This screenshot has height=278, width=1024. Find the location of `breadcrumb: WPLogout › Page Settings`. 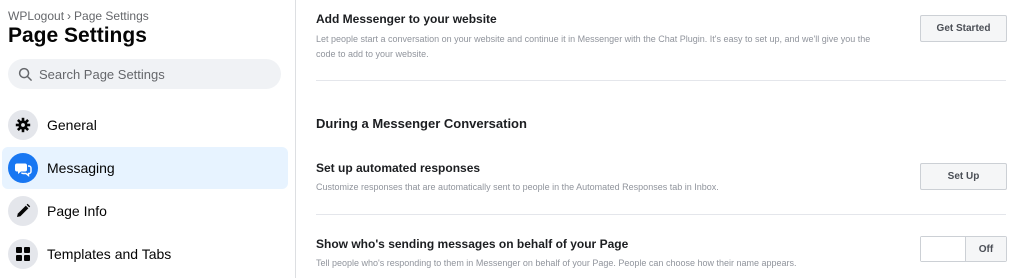

breadcrumb: WPLogout › Page Settings is located at coordinates (78, 16).